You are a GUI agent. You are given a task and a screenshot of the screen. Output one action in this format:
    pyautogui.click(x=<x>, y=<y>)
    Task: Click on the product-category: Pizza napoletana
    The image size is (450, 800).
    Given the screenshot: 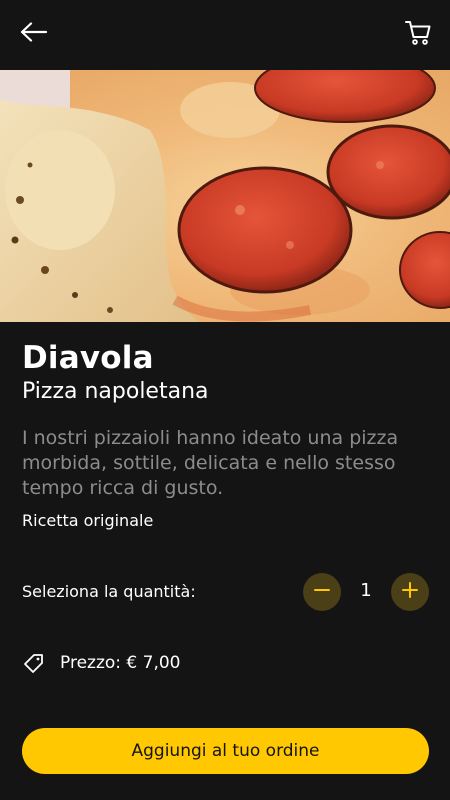 What is the action you would take?
    pyautogui.click(x=115, y=391)
    